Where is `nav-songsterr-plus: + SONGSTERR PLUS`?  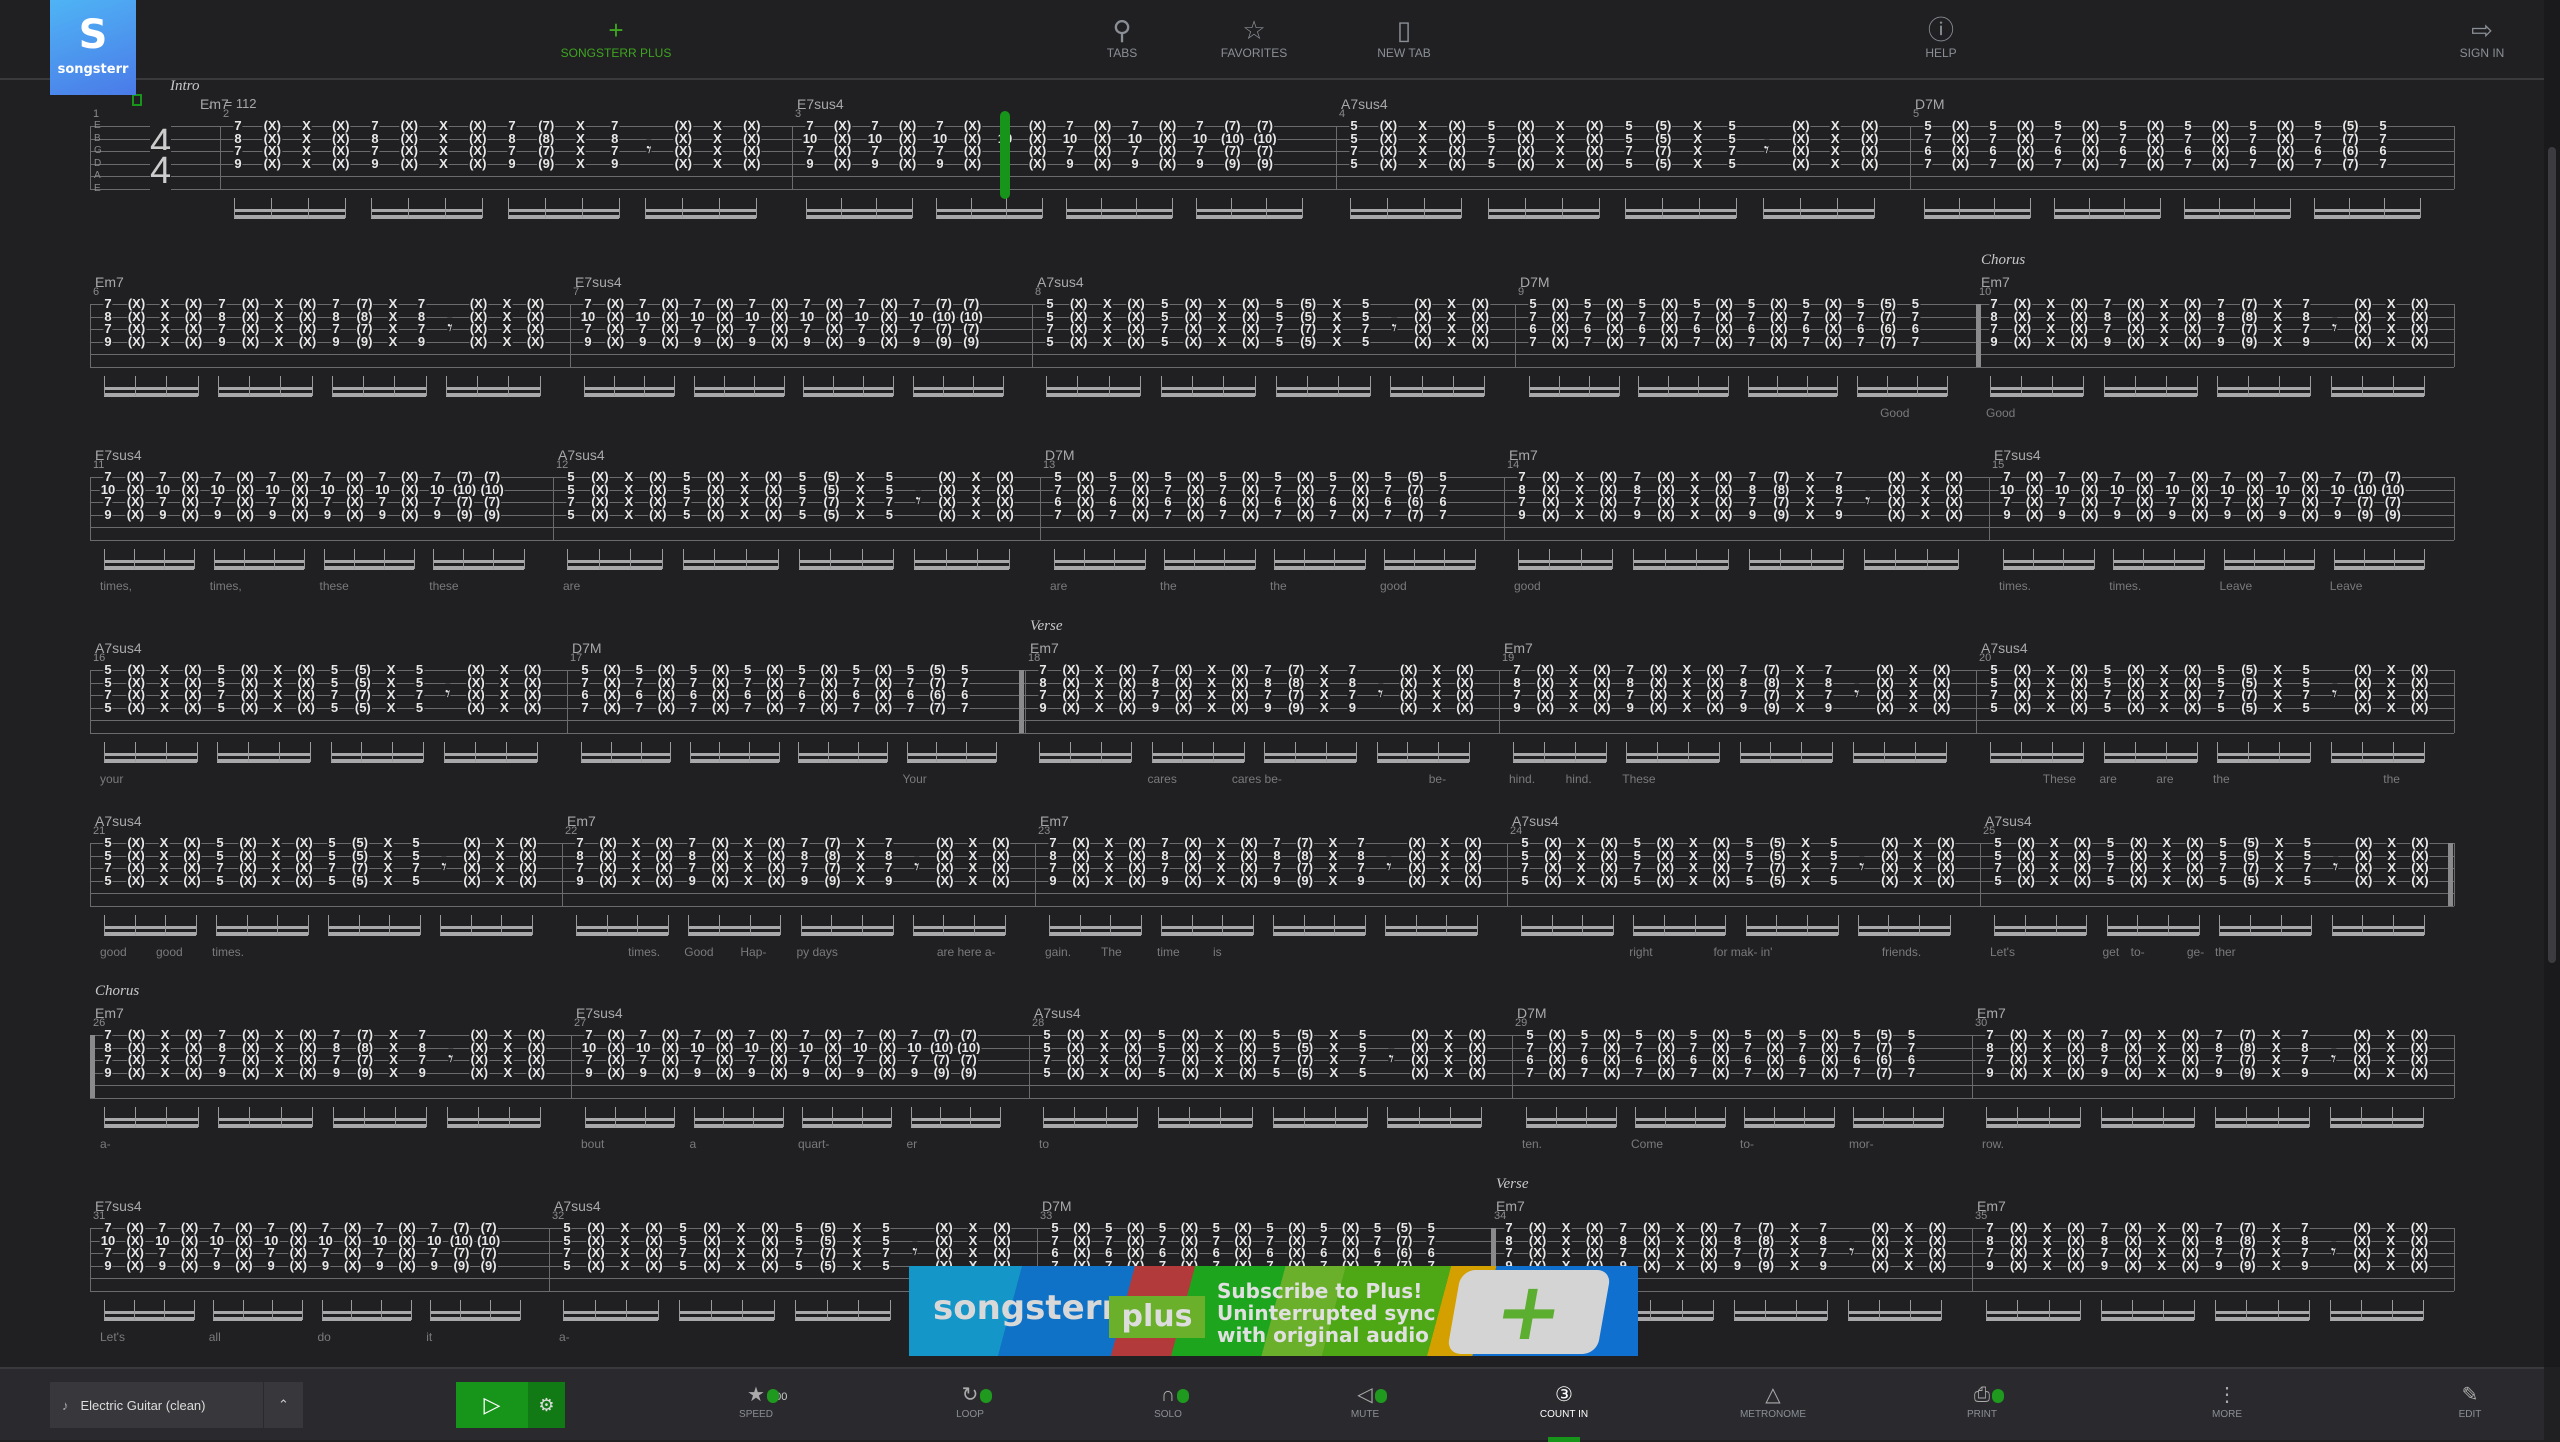 nav-songsterr-plus: + SONGSTERR PLUS is located at coordinates (616, 37).